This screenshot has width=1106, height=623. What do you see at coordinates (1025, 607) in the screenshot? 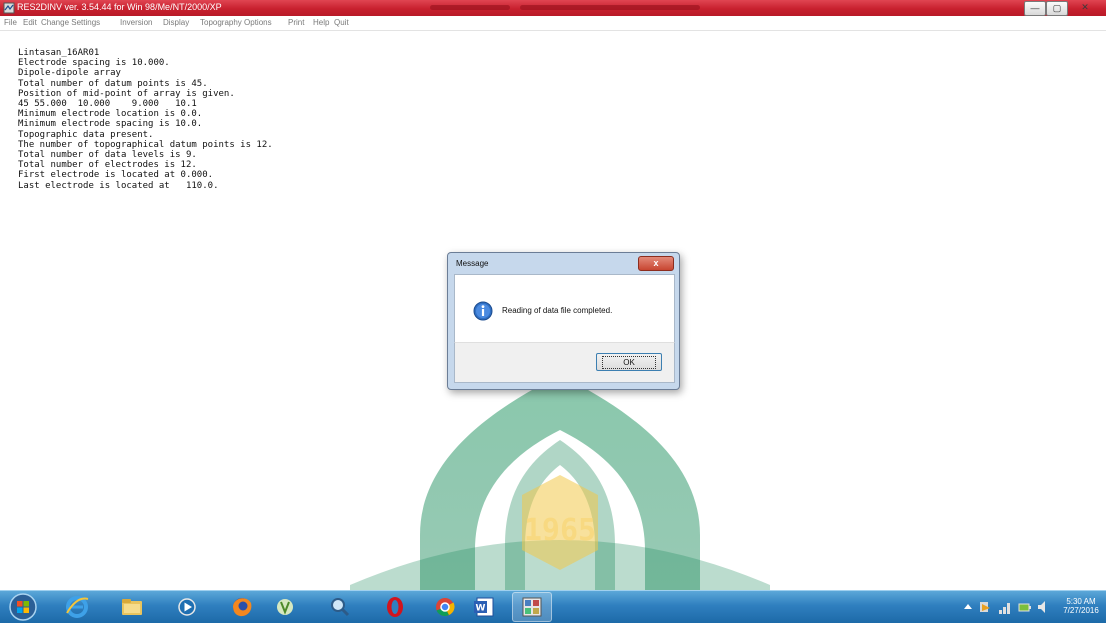
I see `battery-icon` at bounding box center [1025, 607].